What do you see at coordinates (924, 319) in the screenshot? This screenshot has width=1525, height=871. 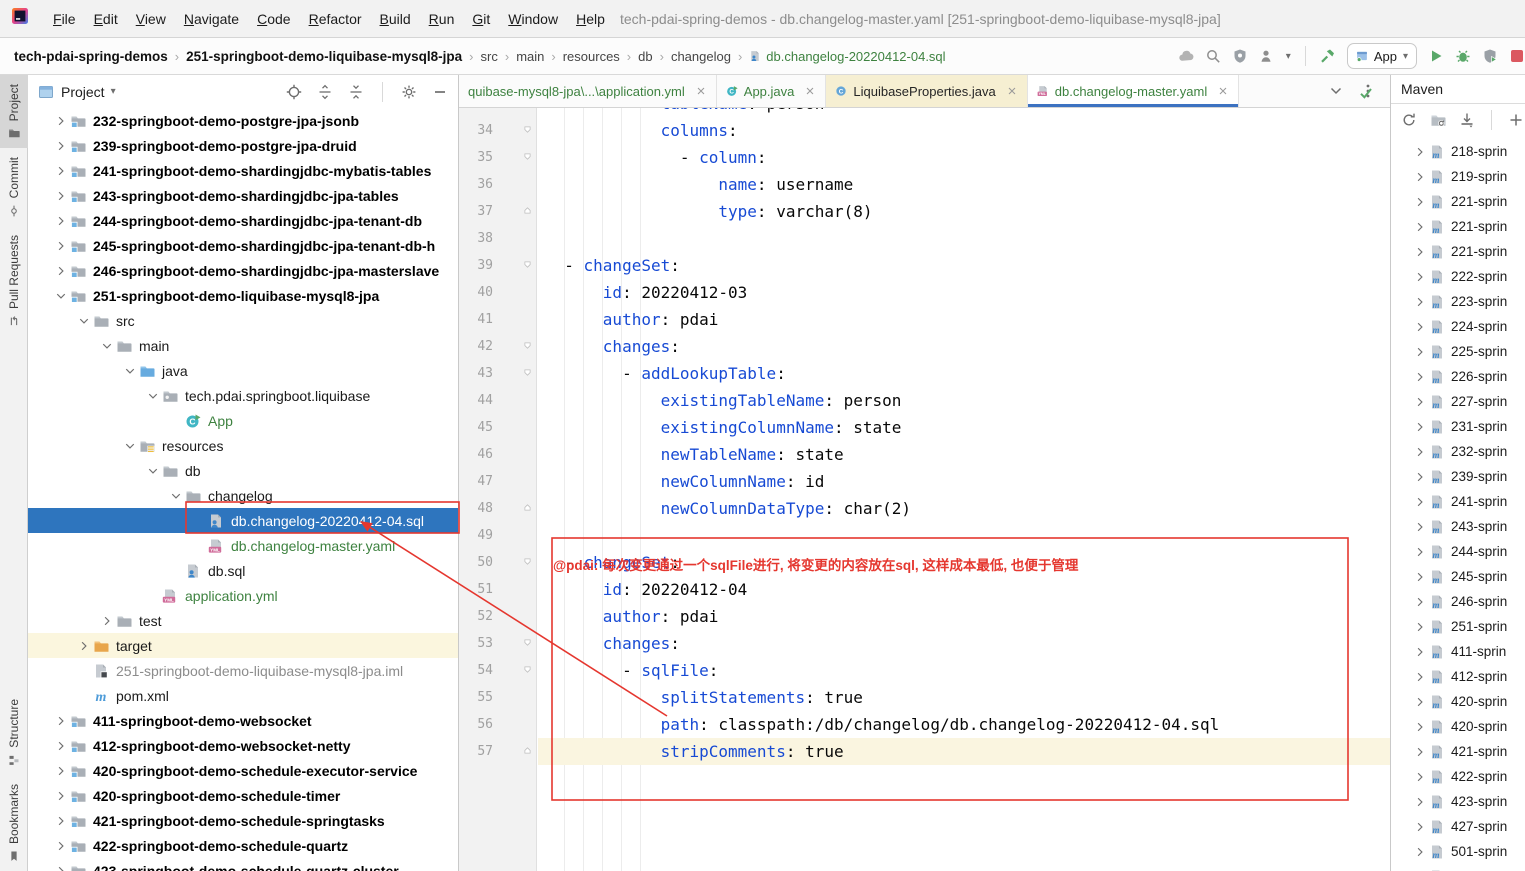 I see `code-line: 41 author: pdai` at bounding box center [924, 319].